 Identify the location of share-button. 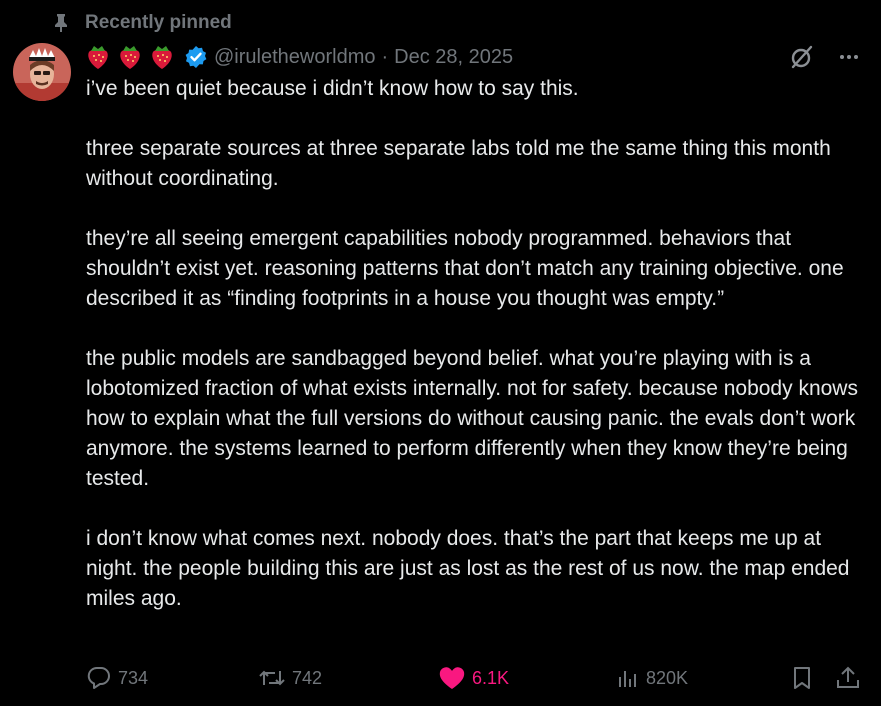
(848, 678).